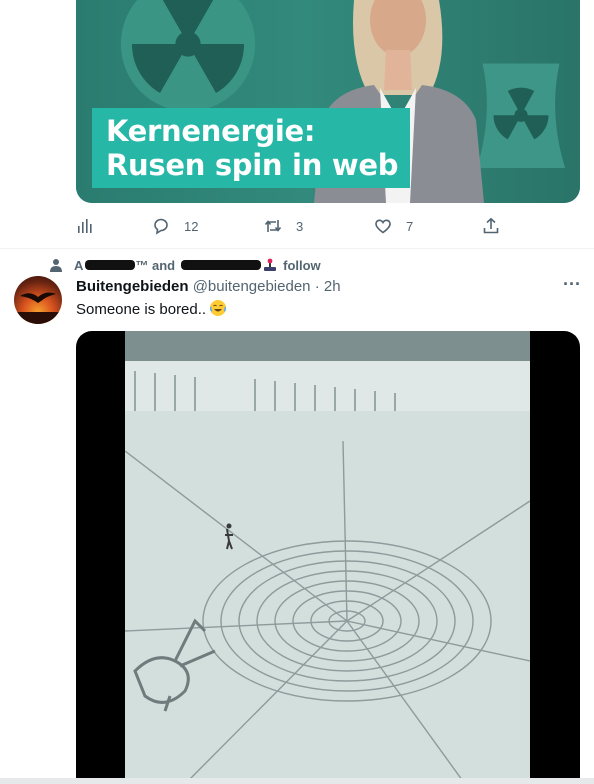  Describe the element at coordinates (300, 226) in the screenshot. I see `retweet-count: 3` at that location.